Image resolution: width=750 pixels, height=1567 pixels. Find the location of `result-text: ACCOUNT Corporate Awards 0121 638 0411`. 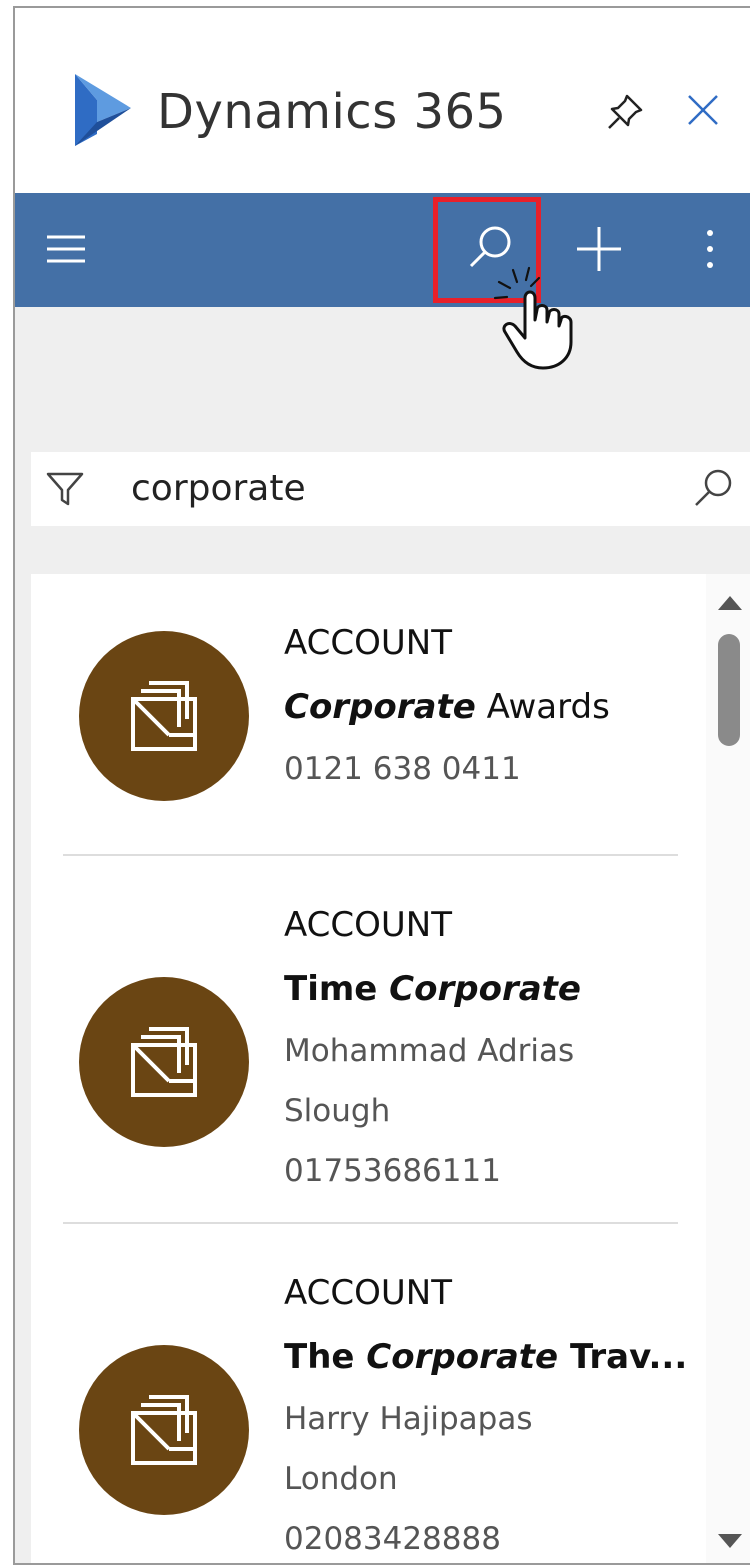

result-text: ACCOUNT Corporate Awards 0121 638 0411 is located at coordinates (447, 720).